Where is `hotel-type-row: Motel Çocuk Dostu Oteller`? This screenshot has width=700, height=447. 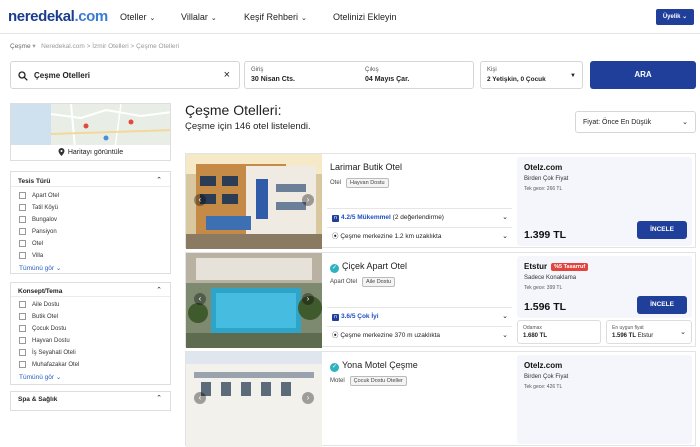
hotel-type-row: Motel Çocuk Dostu Oteller is located at coordinates (368, 381).